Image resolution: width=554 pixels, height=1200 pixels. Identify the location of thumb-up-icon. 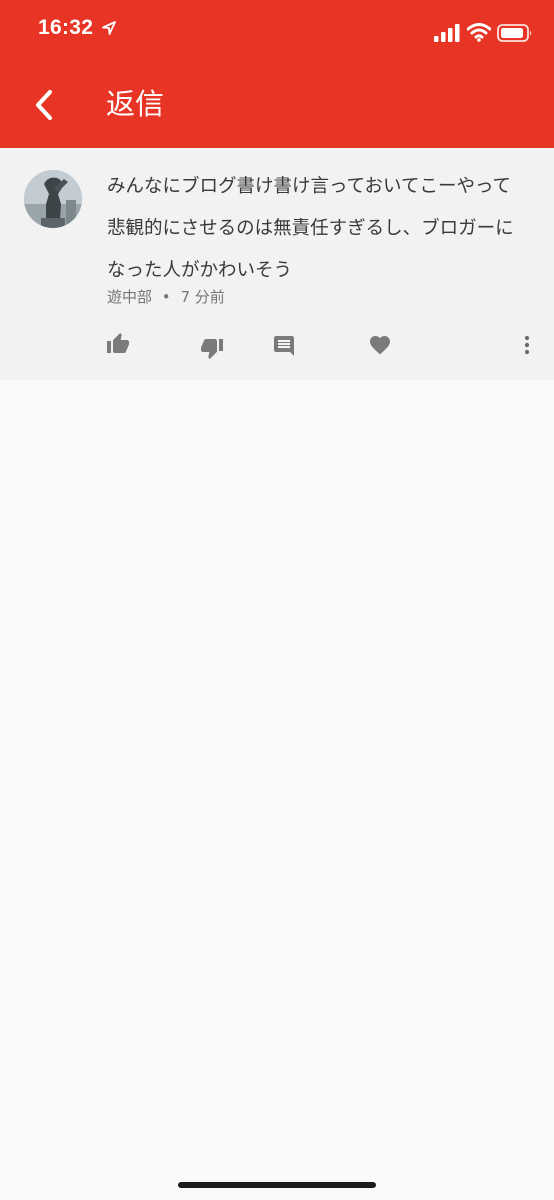
(118, 343).